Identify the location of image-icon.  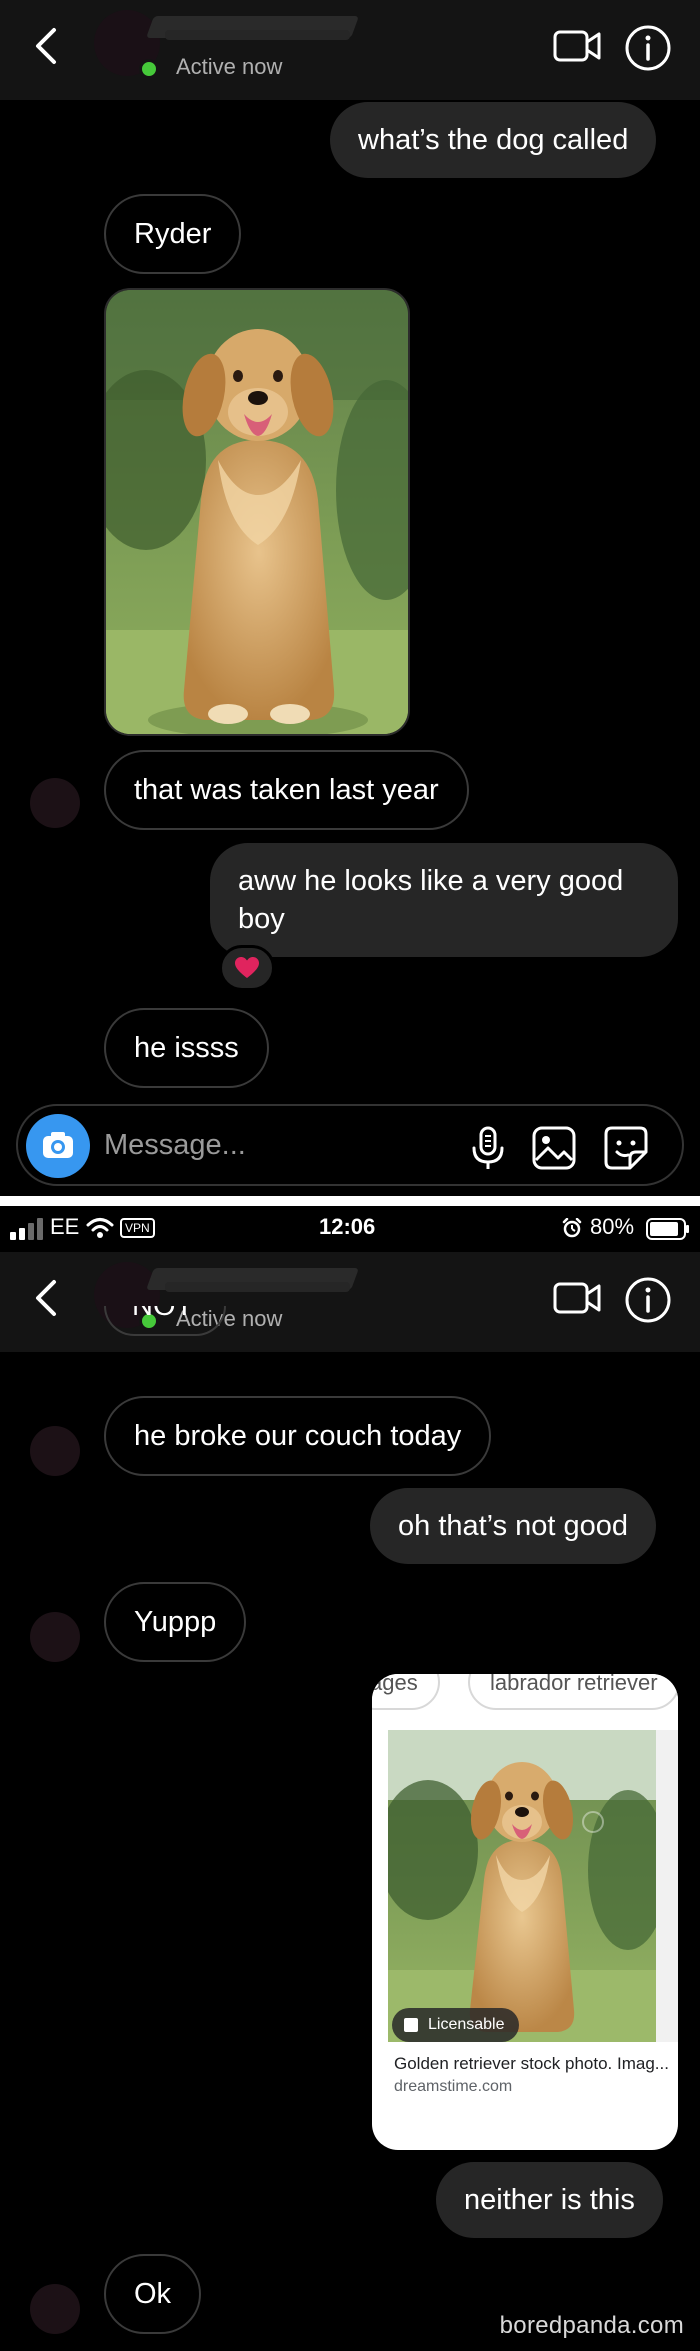
(411, 2025).